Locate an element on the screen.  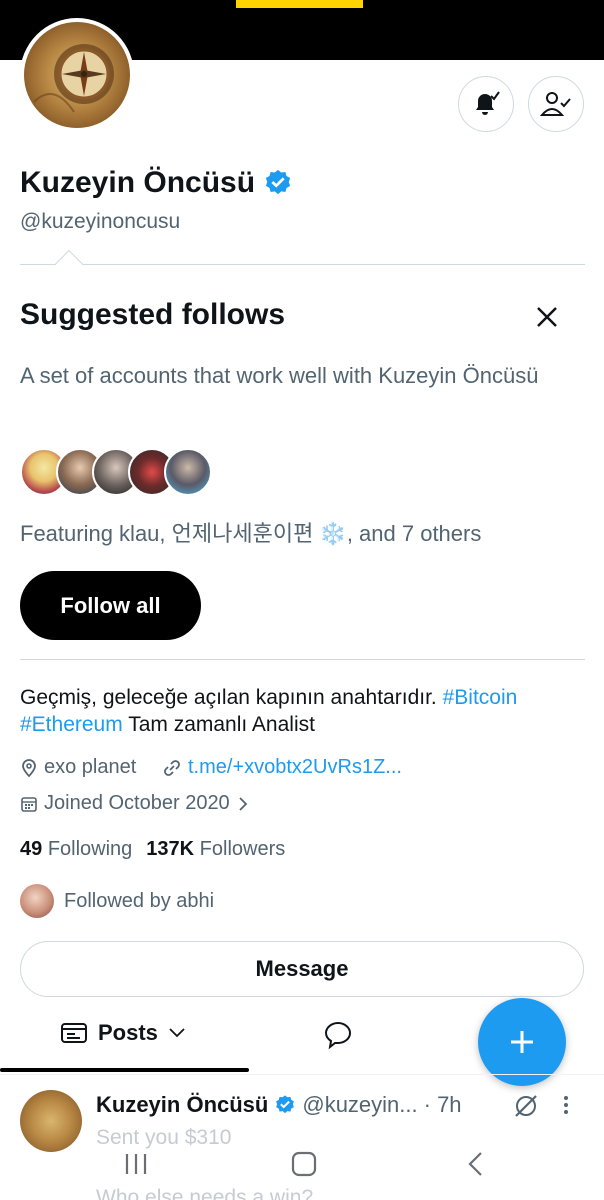
tab-posts-label: Posts is located at coordinates (128, 1032).